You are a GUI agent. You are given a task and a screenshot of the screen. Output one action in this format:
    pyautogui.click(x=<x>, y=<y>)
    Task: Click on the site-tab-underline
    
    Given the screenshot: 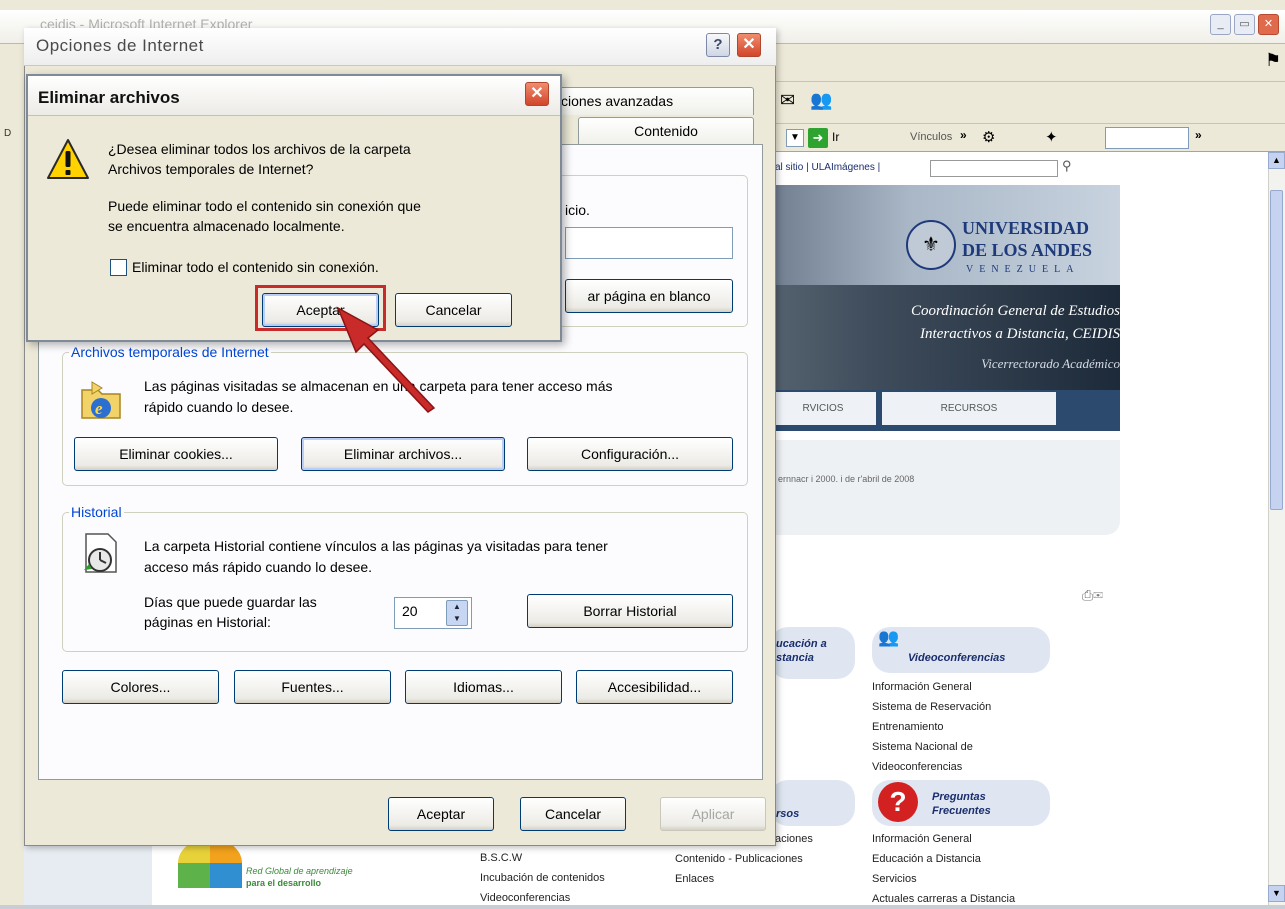 What is the action you would take?
    pyautogui.click(x=945, y=428)
    